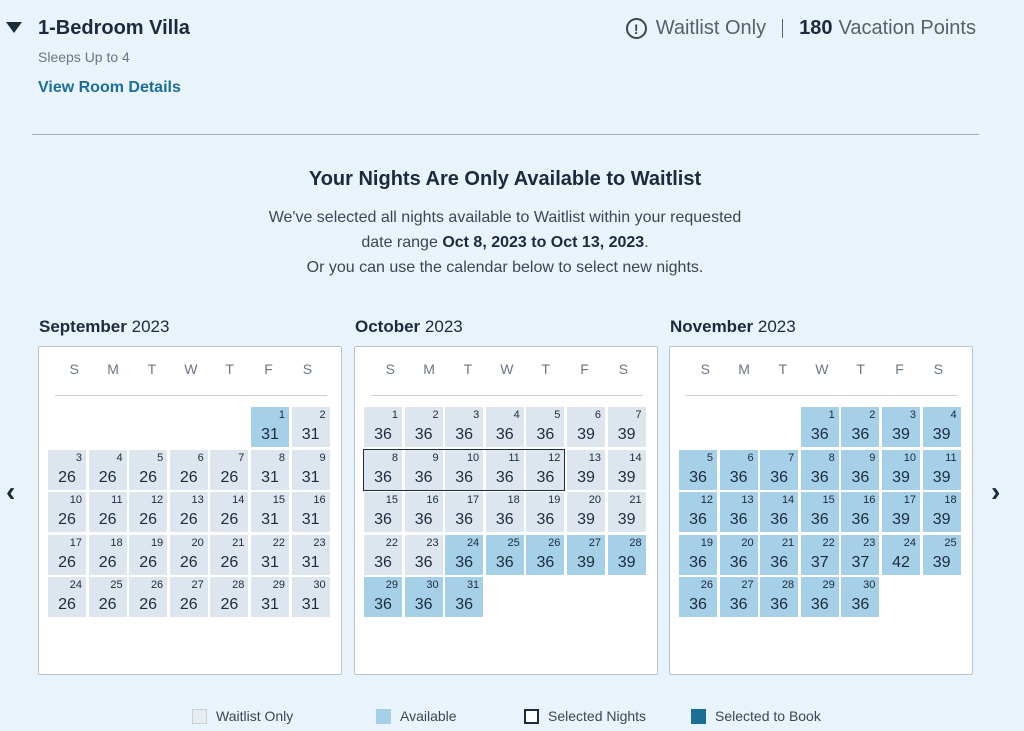 The image size is (1024, 731). I want to click on calendar-day: 28 39, so click(626, 554).